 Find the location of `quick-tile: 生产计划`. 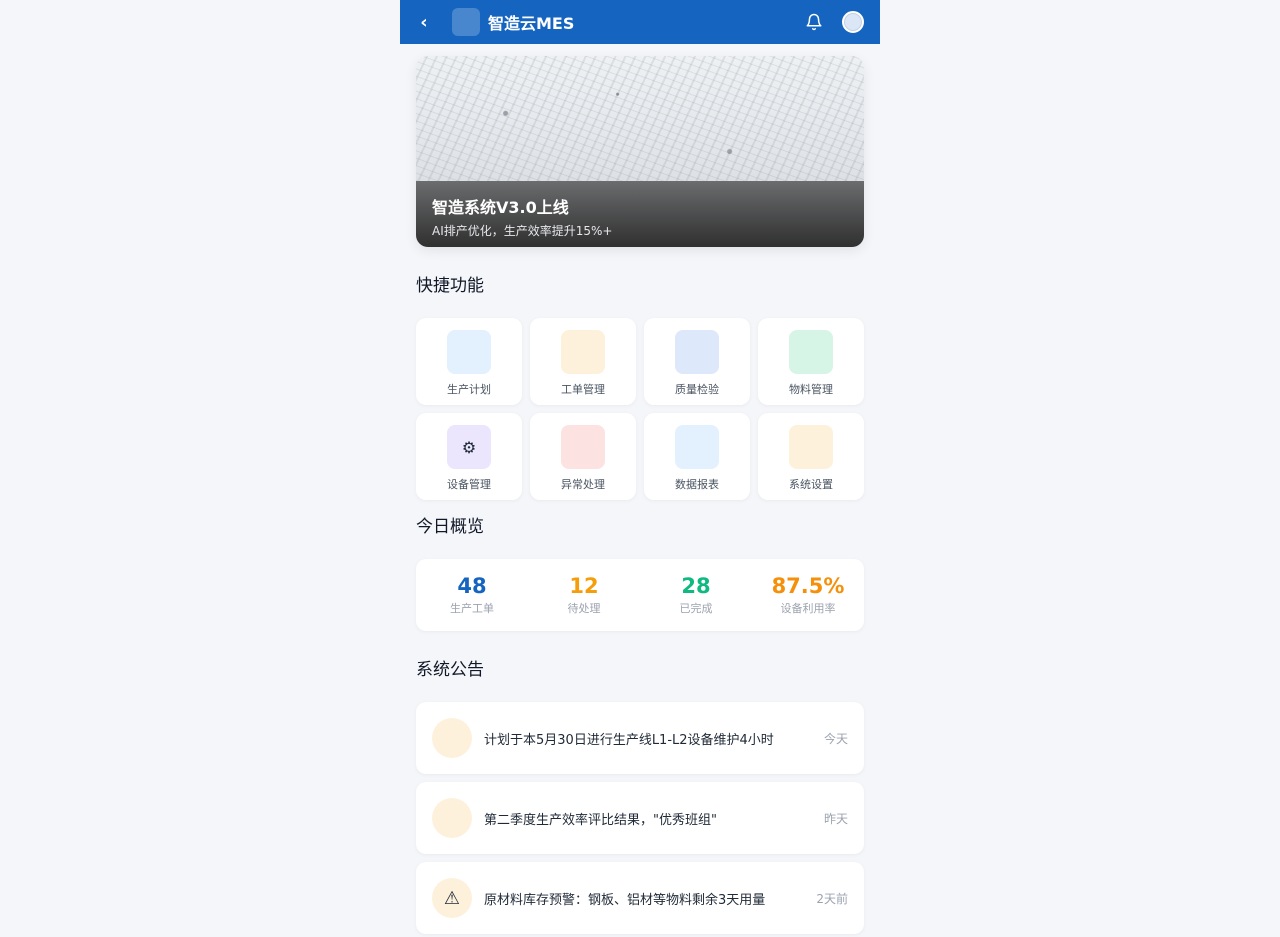

quick-tile: 生产计划 is located at coordinates (469, 361).